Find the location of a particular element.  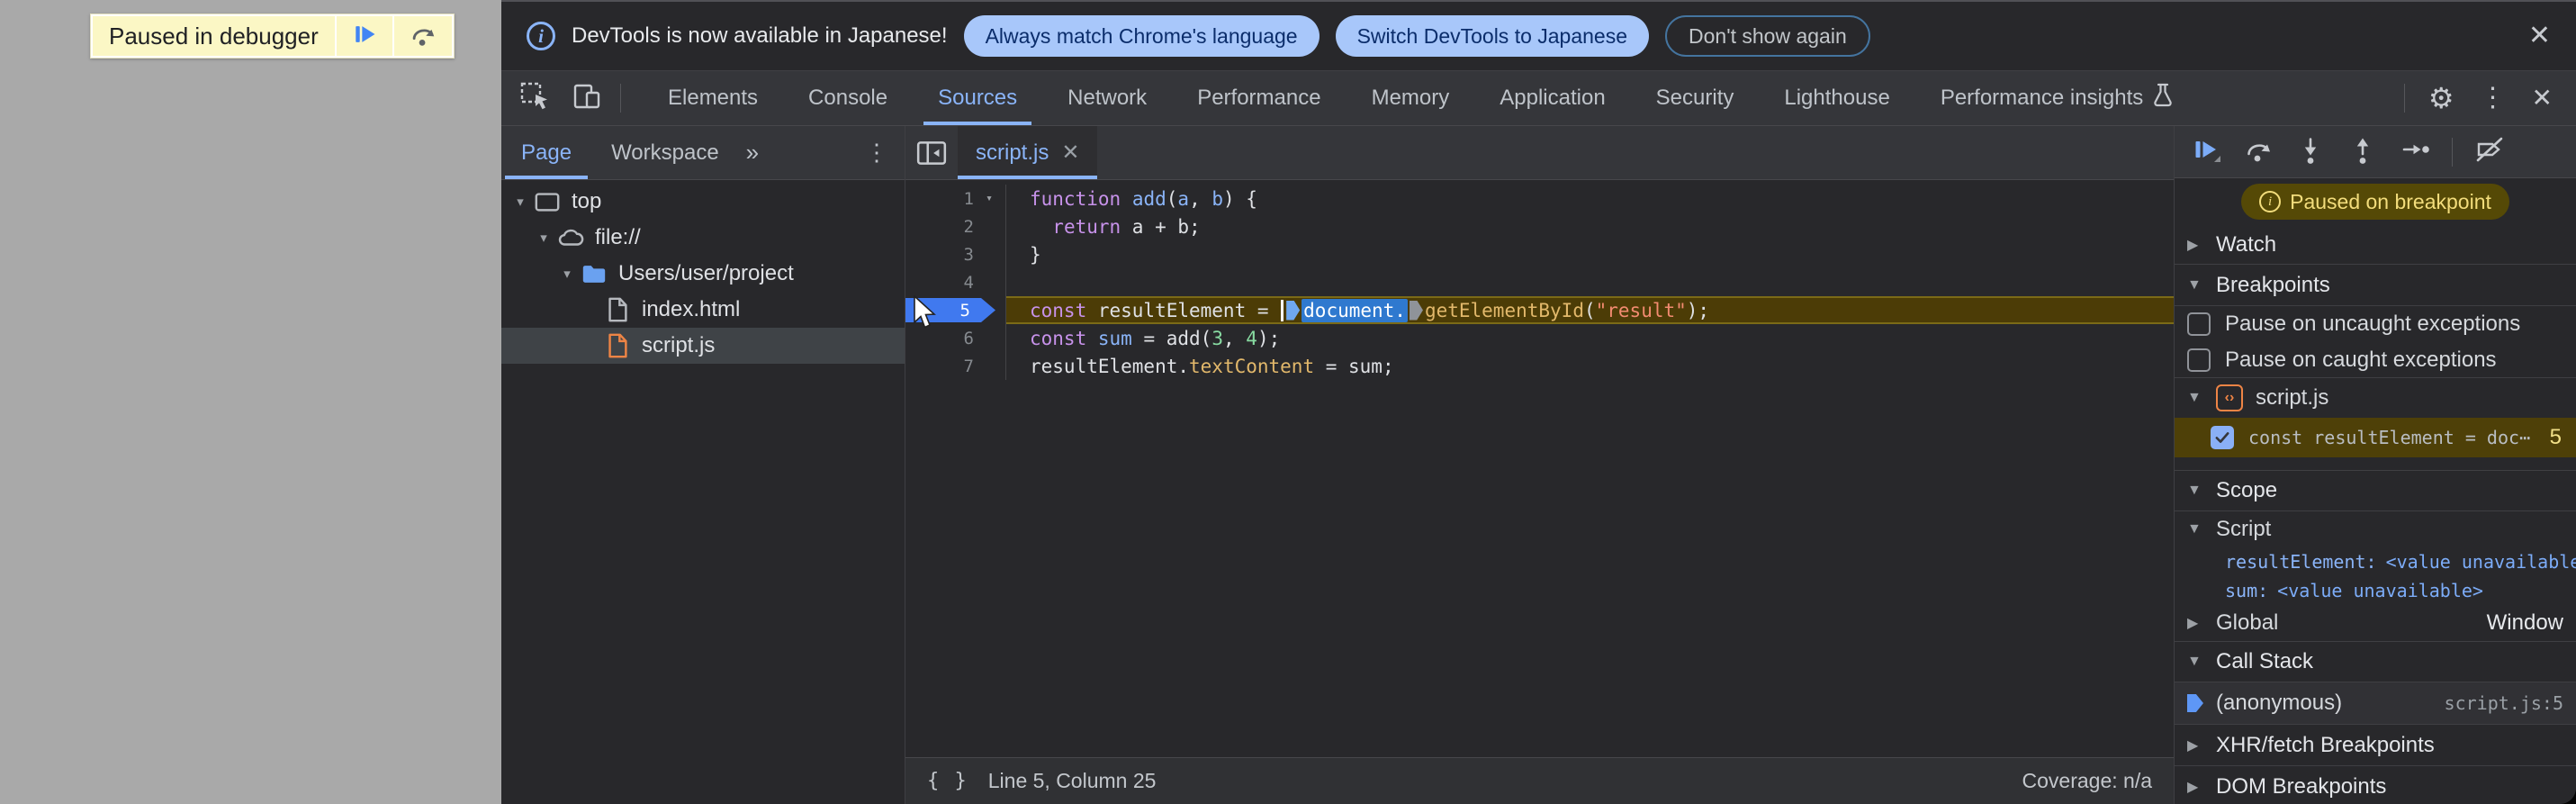

code-line-1: 1 ▾ function add(a, b) { is located at coordinates (1539, 198).